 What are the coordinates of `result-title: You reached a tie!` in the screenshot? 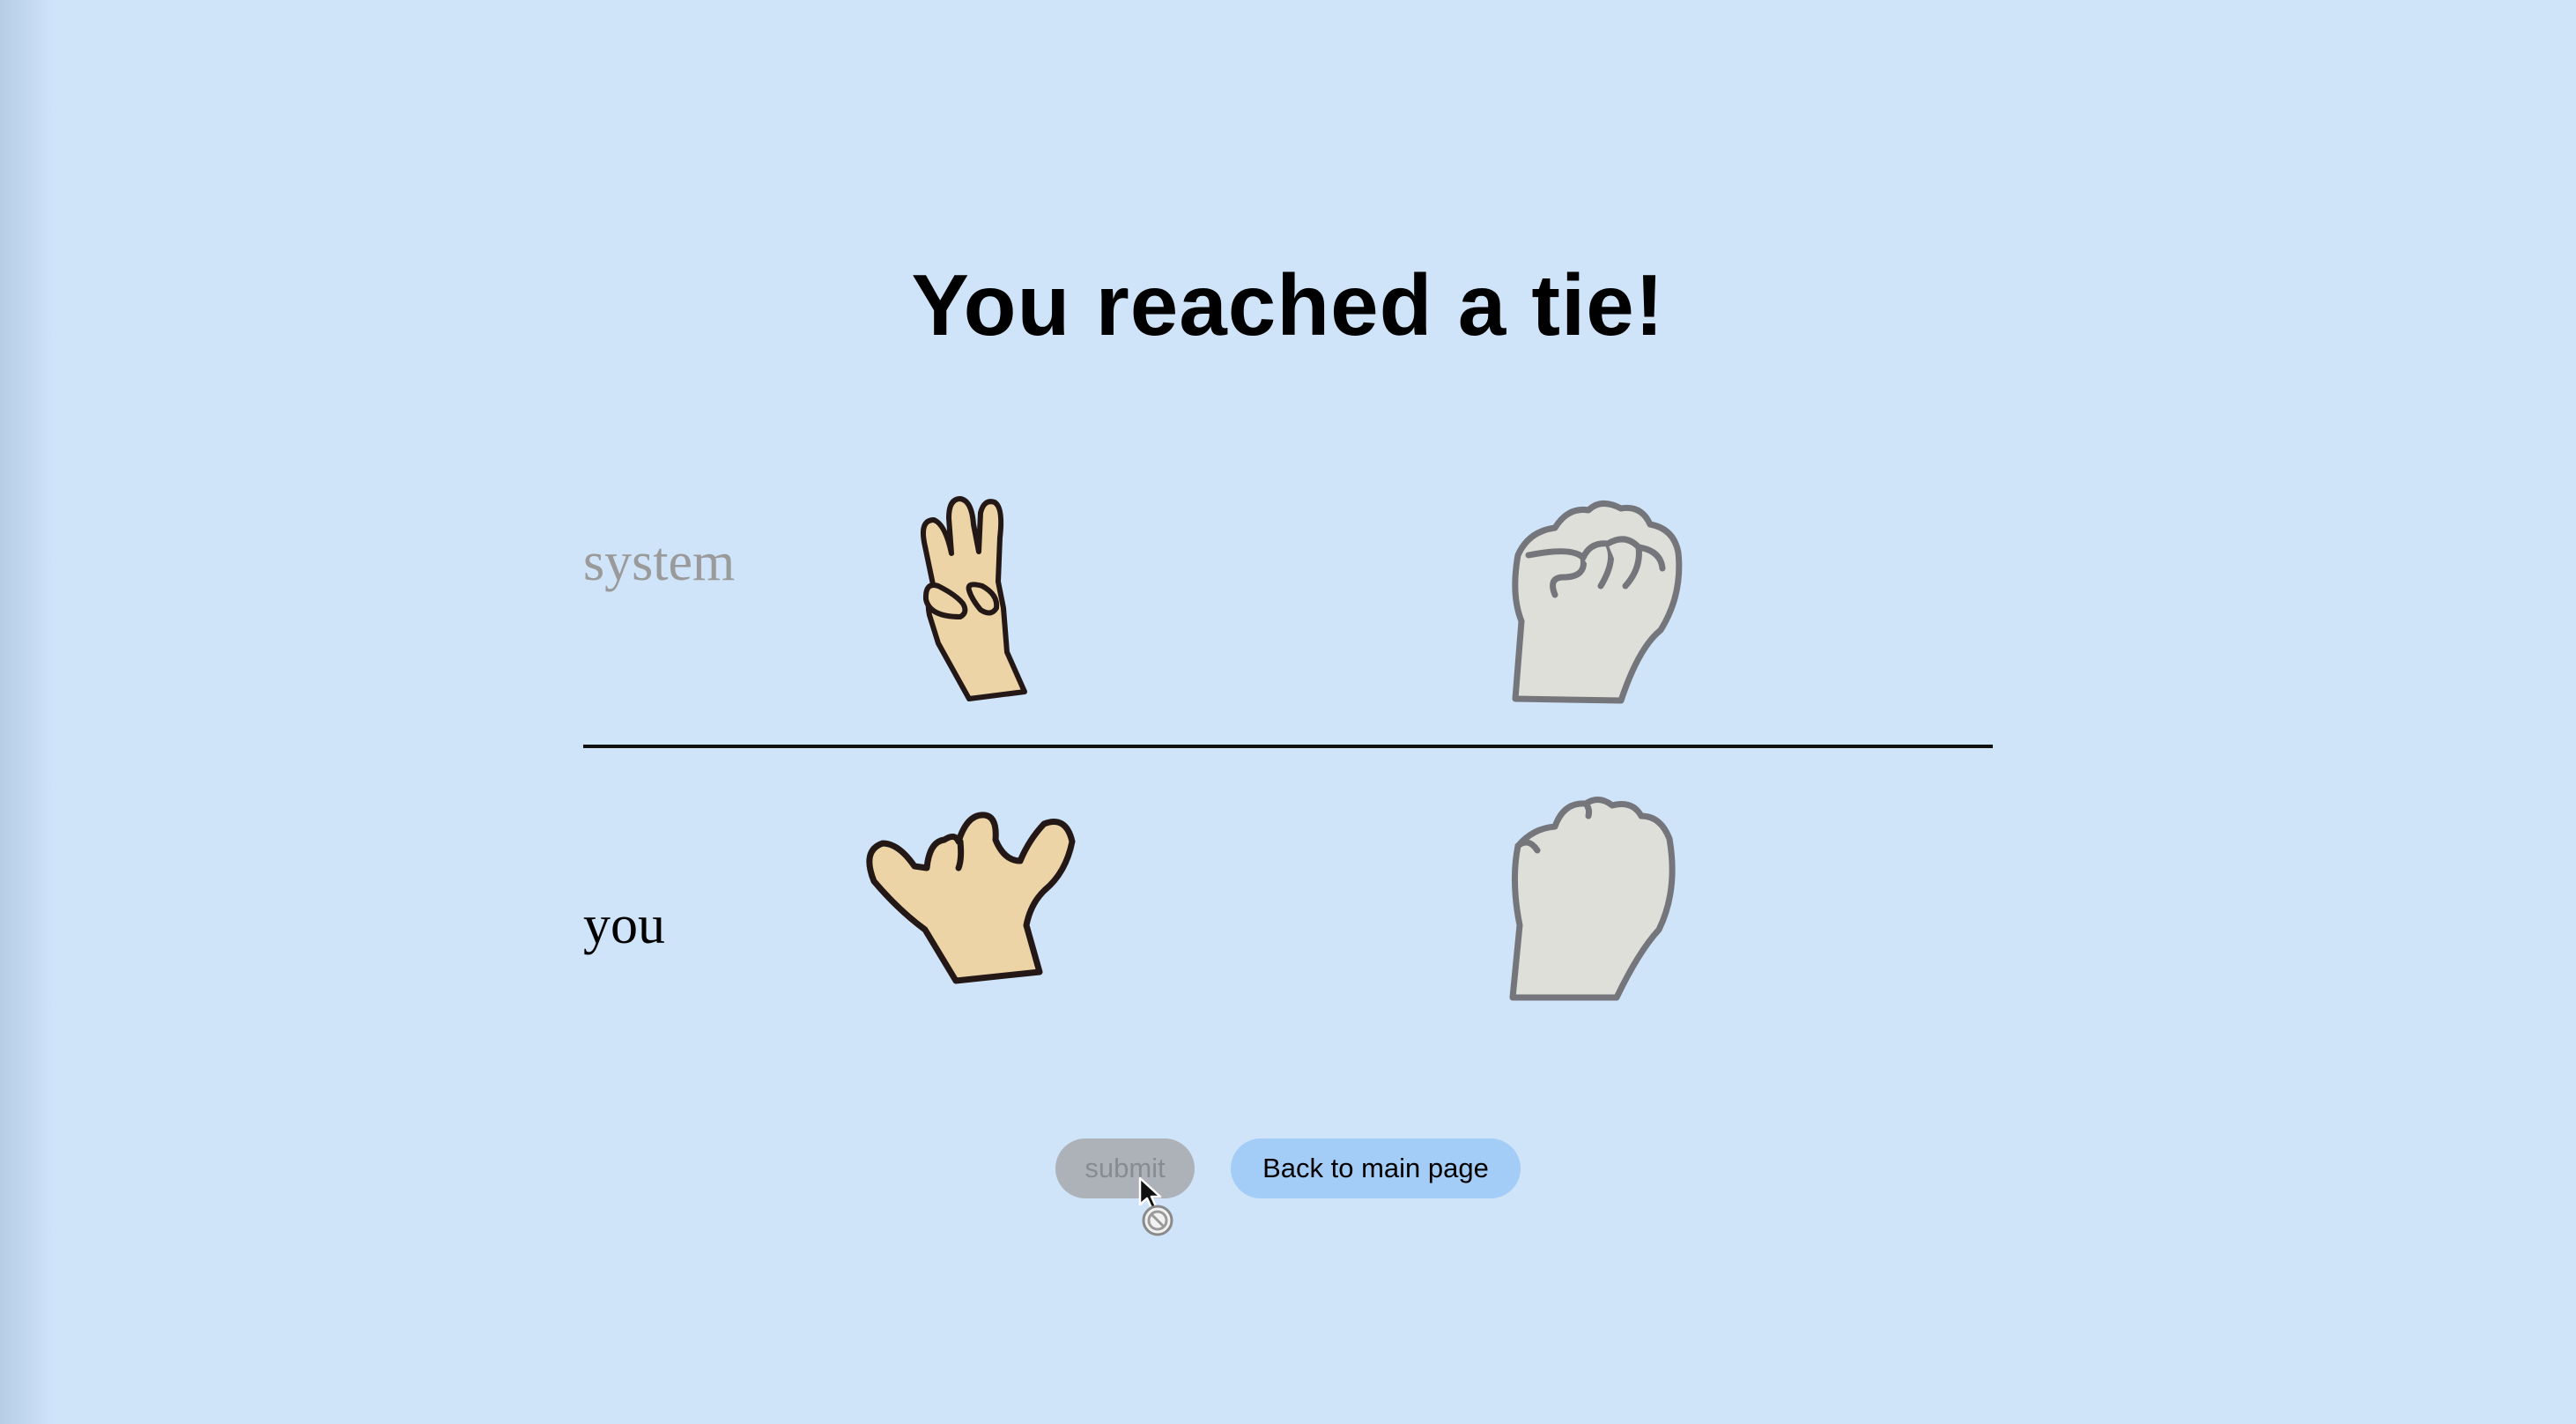 It's located at (1288, 305).